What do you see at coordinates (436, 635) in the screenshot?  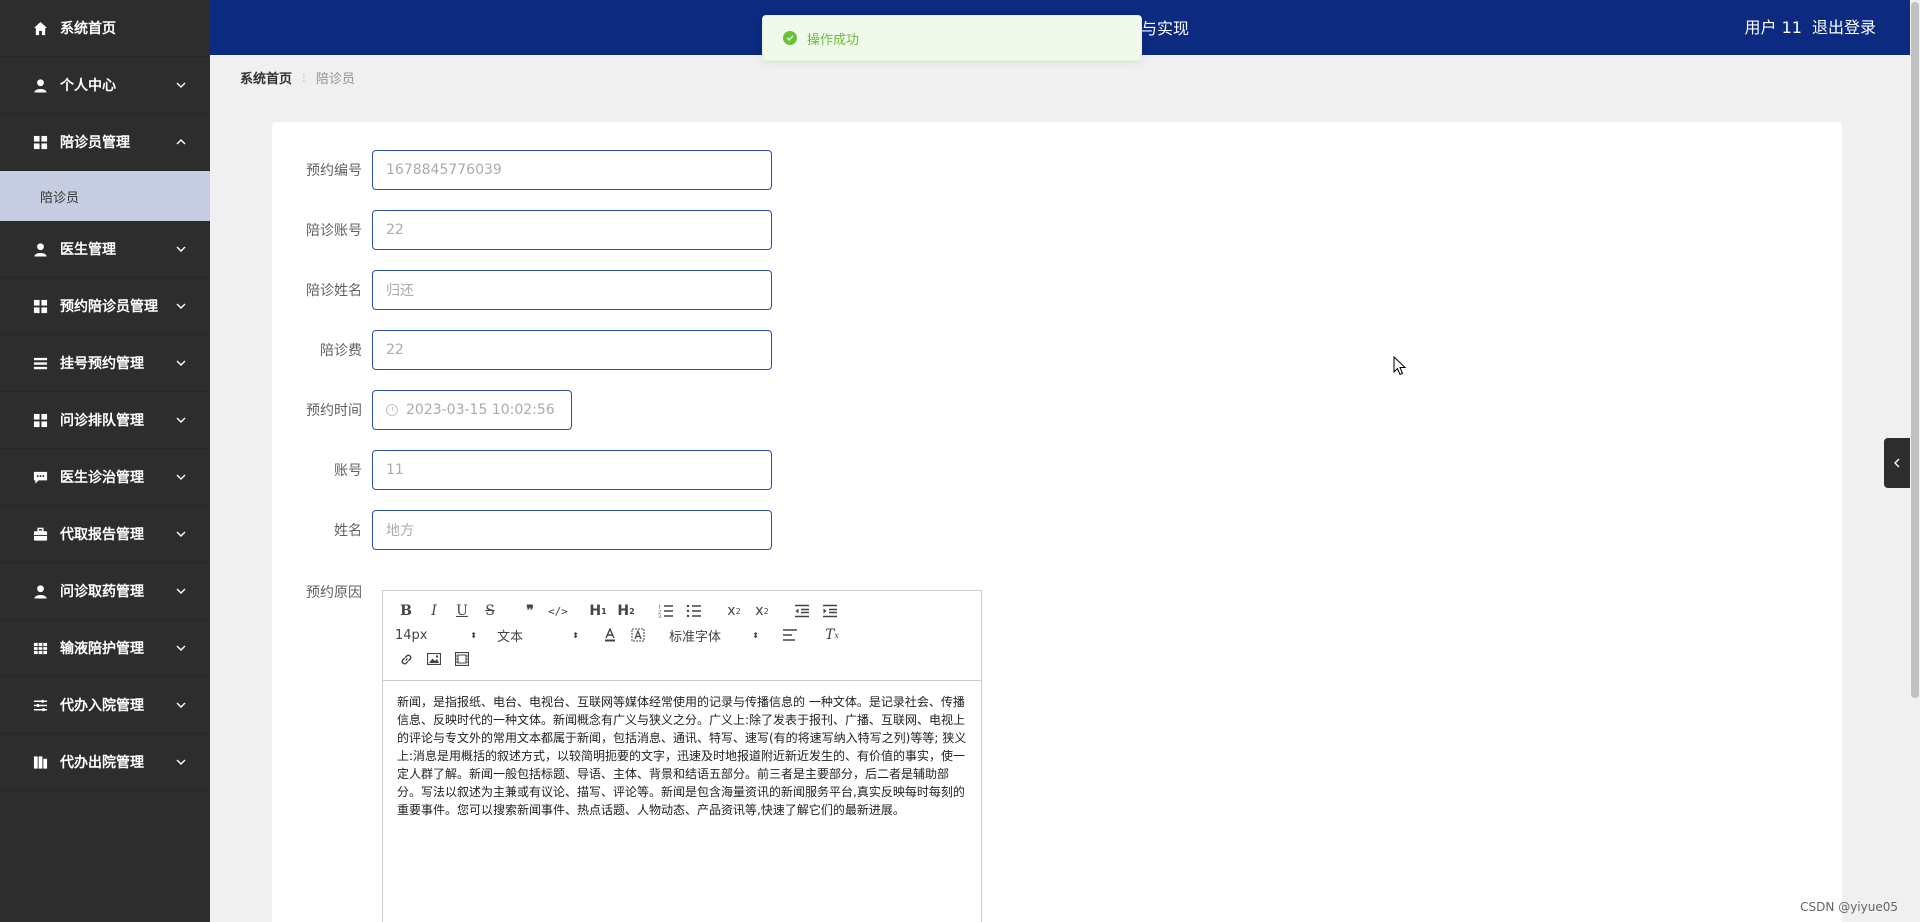 I see `font-size-select: 14px ⬍` at bounding box center [436, 635].